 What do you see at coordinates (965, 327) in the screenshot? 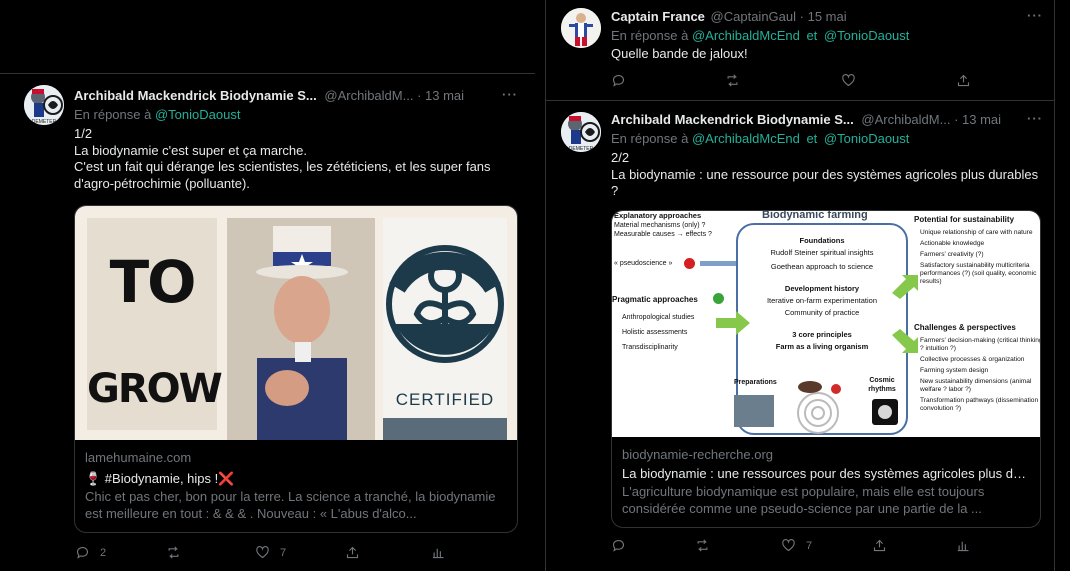
I see `infographic-right-heading: Challenges & perspectives` at bounding box center [965, 327].